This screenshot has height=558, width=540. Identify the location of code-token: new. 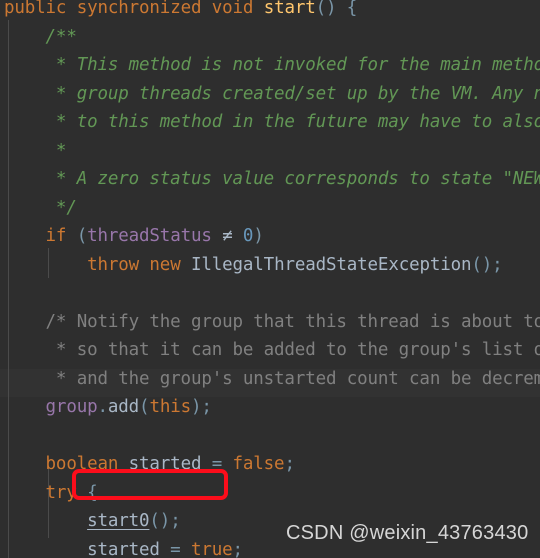
(165, 264).